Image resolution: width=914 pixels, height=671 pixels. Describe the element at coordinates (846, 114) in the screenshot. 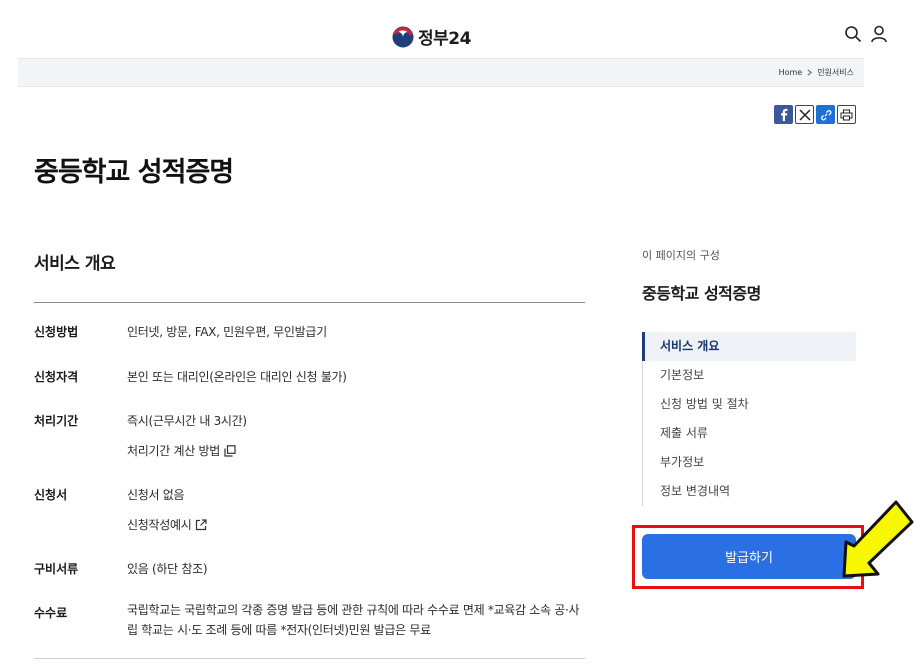

I see `print-icon` at that location.